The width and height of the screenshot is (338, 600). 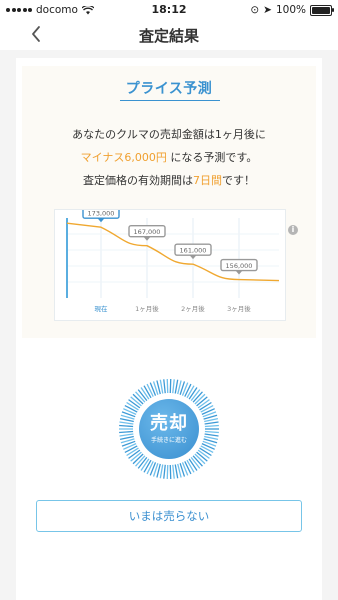 I want to click on forecast-line3: 査定価格の有効期間は7日間です！, so click(x=169, y=180).